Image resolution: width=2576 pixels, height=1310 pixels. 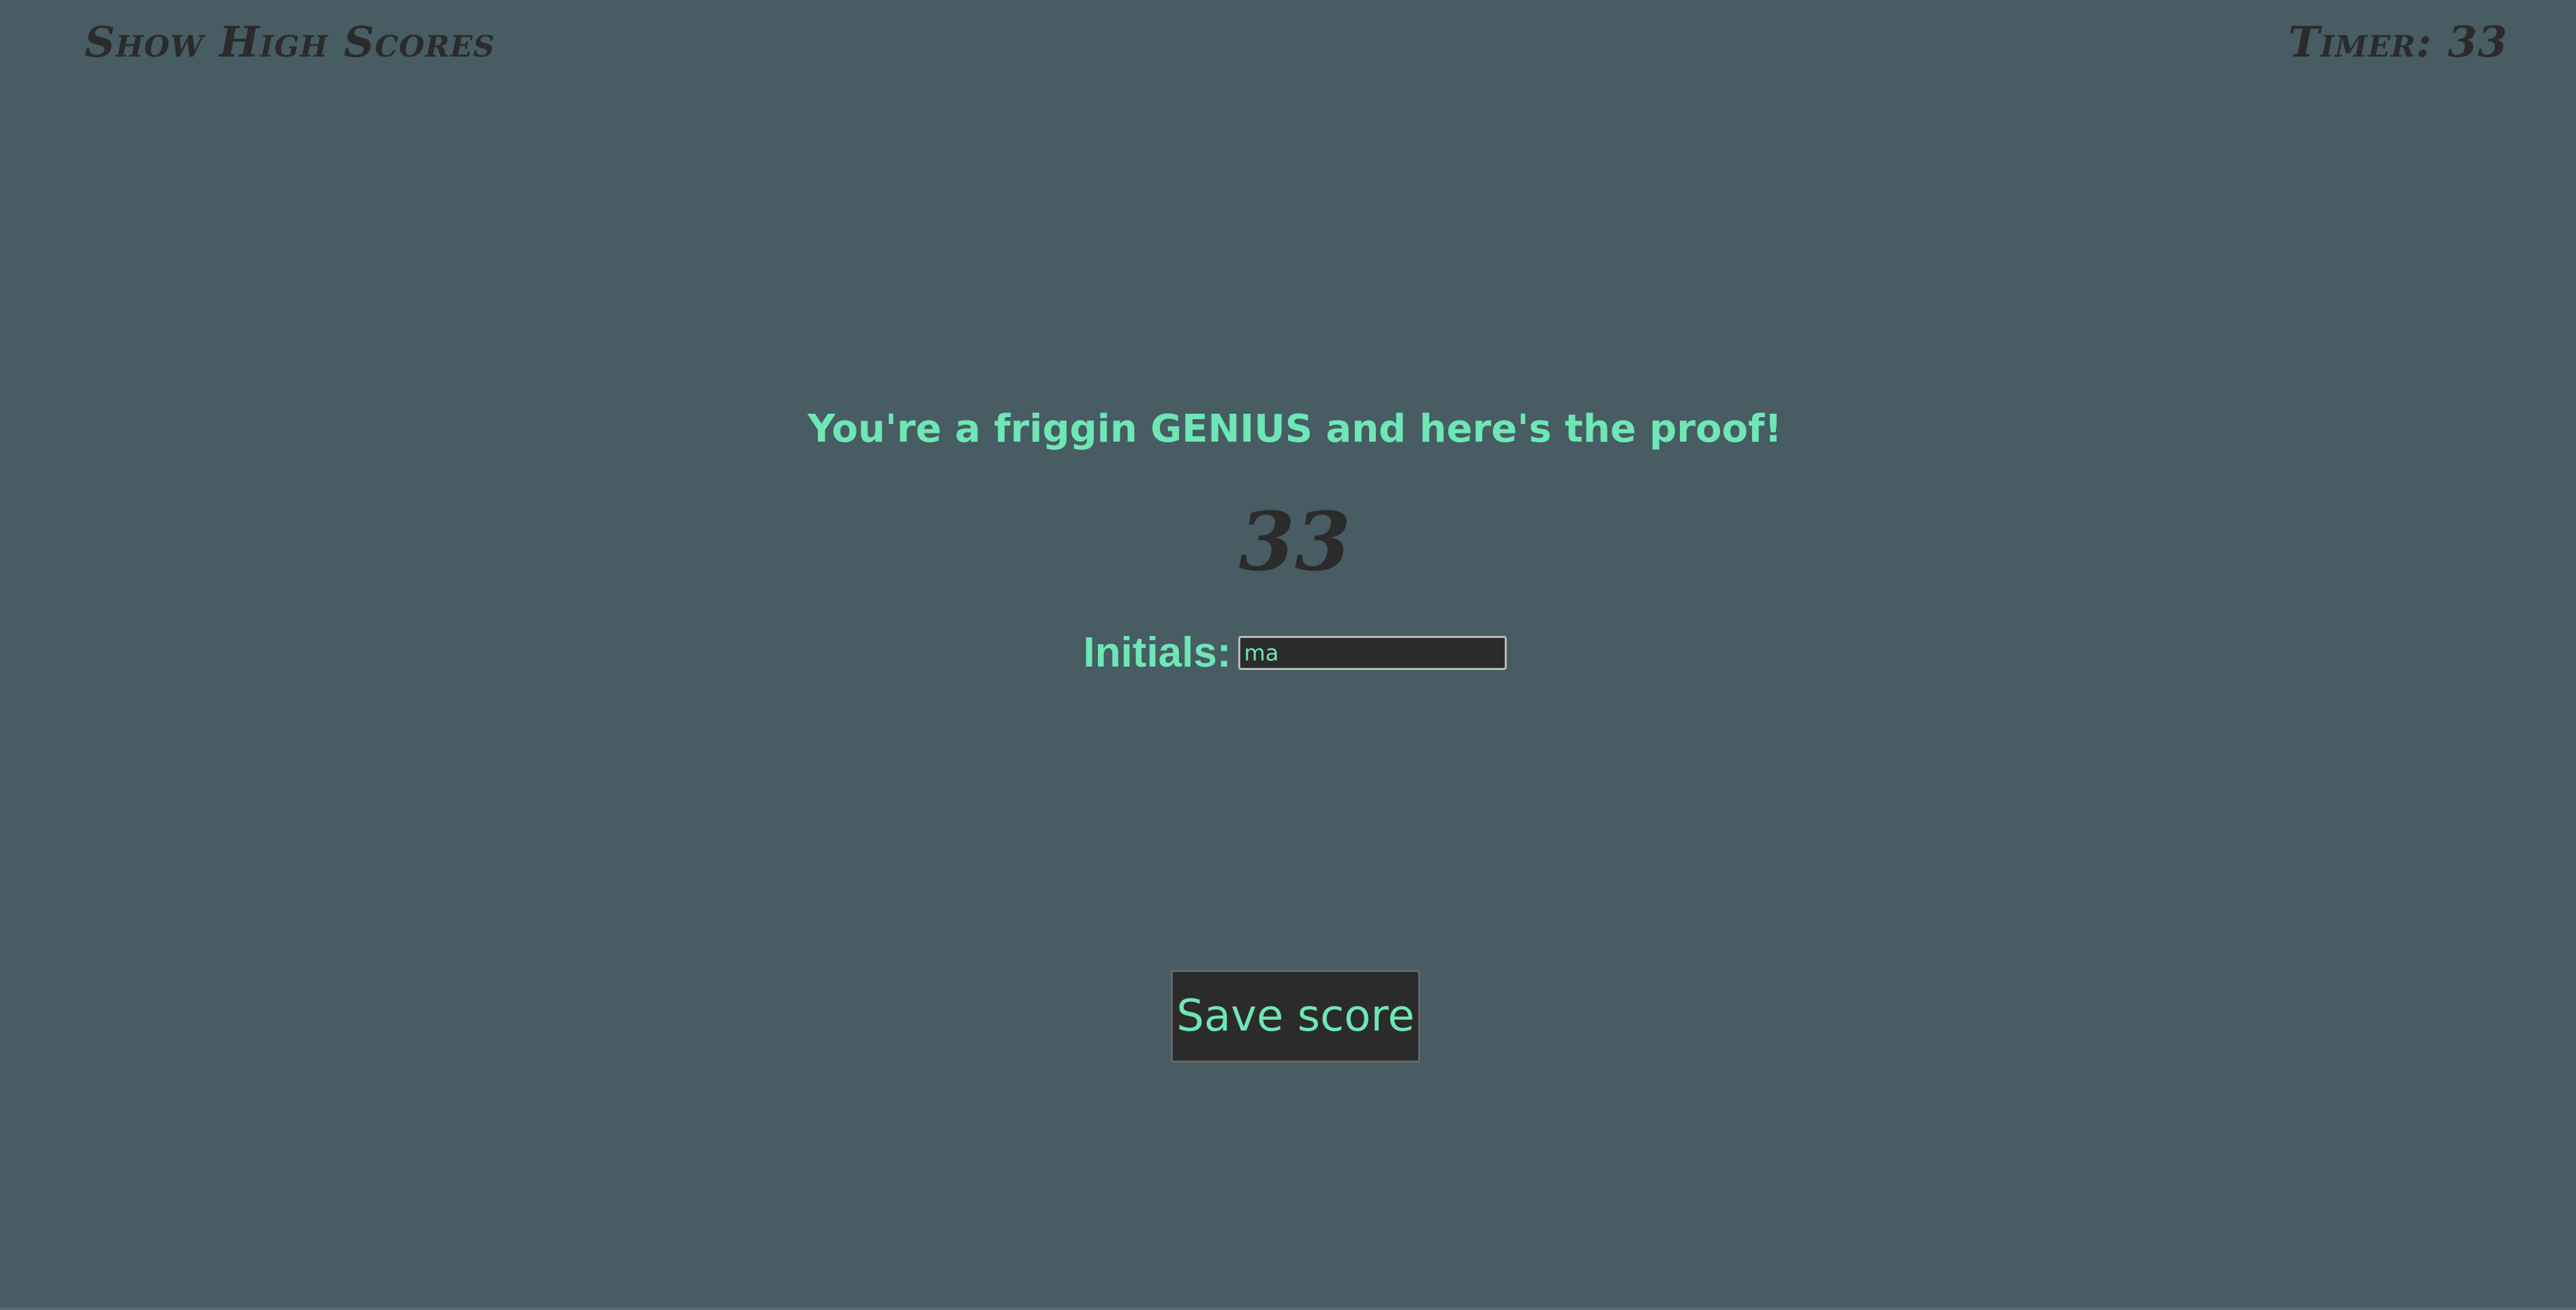 What do you see at coordinates (2398, 42) in the screenshot?
I see `timer-display: Timer: 33` at bounding box center [2398, 42].